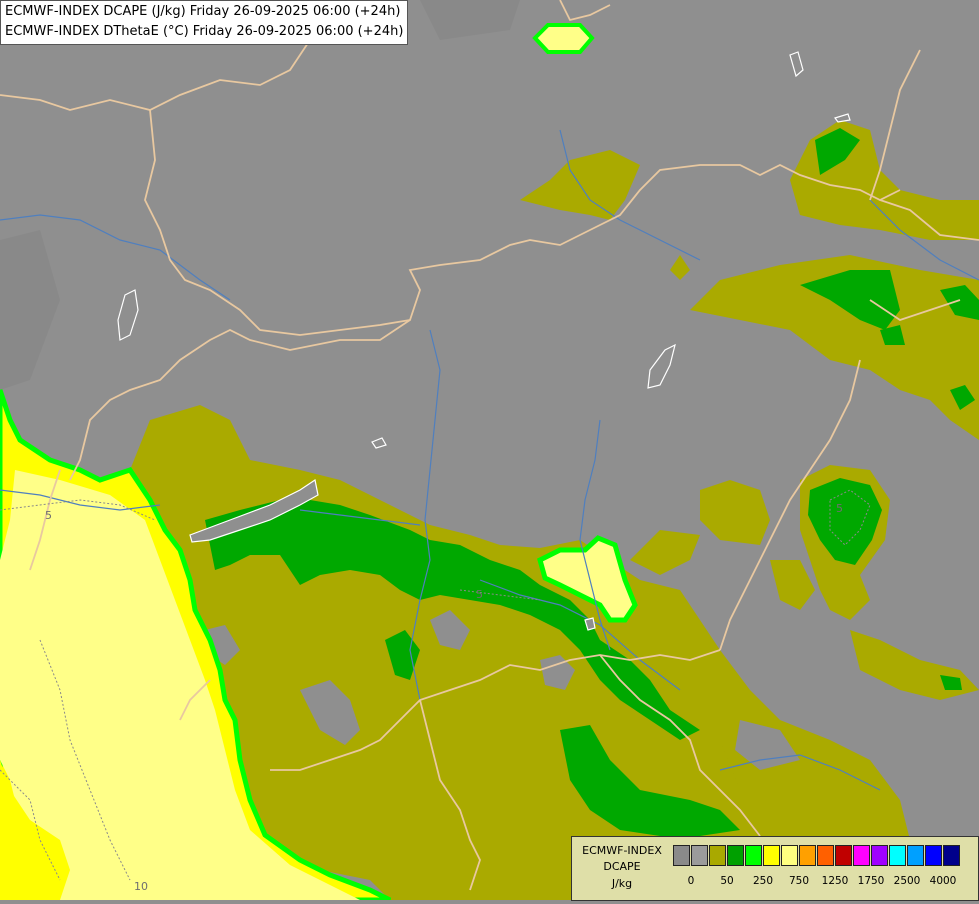  I want to click on contour-label-5-central: 5, so click(479, 594).